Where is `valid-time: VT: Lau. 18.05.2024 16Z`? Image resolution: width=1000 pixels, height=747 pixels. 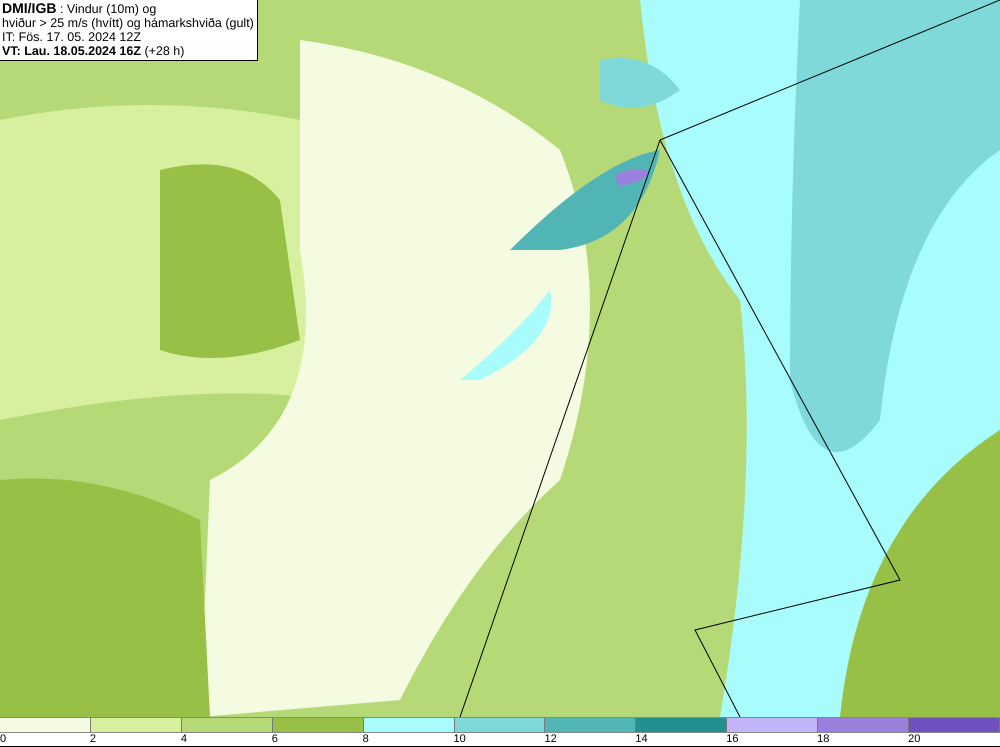
valid-time: VT: Lau. 18.05.2024 16Z is located at coordinates (71, 51).